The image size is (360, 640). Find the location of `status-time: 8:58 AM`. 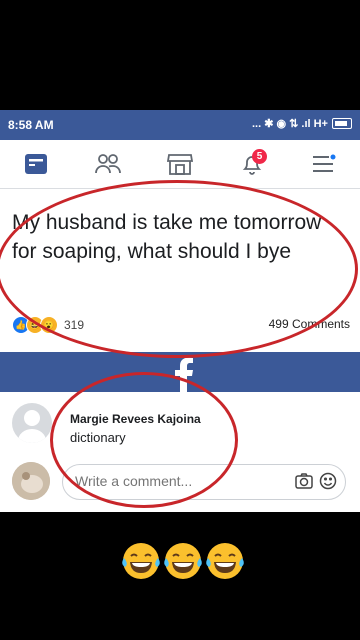

status-time: 8:58 AM is located at coordinates (31, 125).